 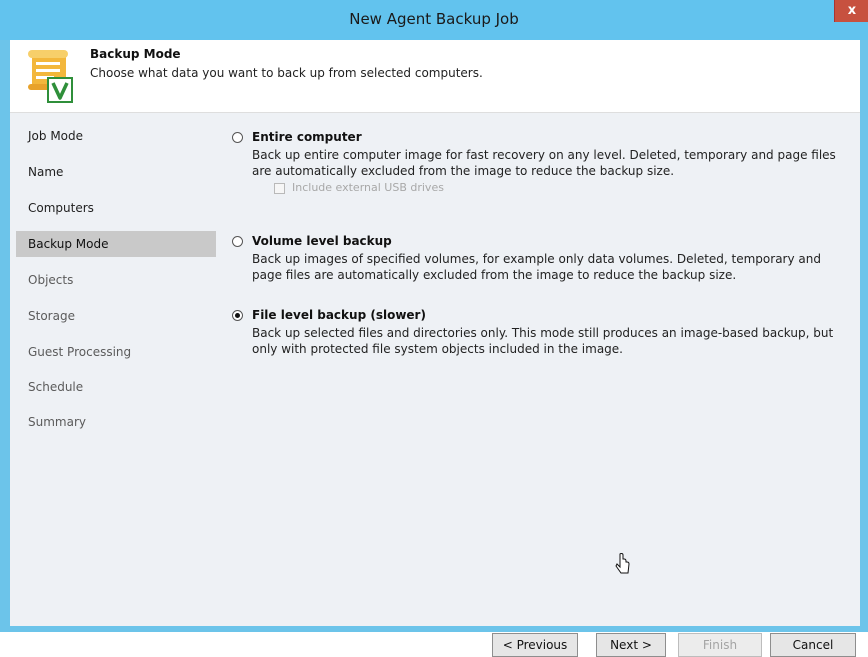 I want to click on mouse-cursor-icon, so click(x=622, y=563).